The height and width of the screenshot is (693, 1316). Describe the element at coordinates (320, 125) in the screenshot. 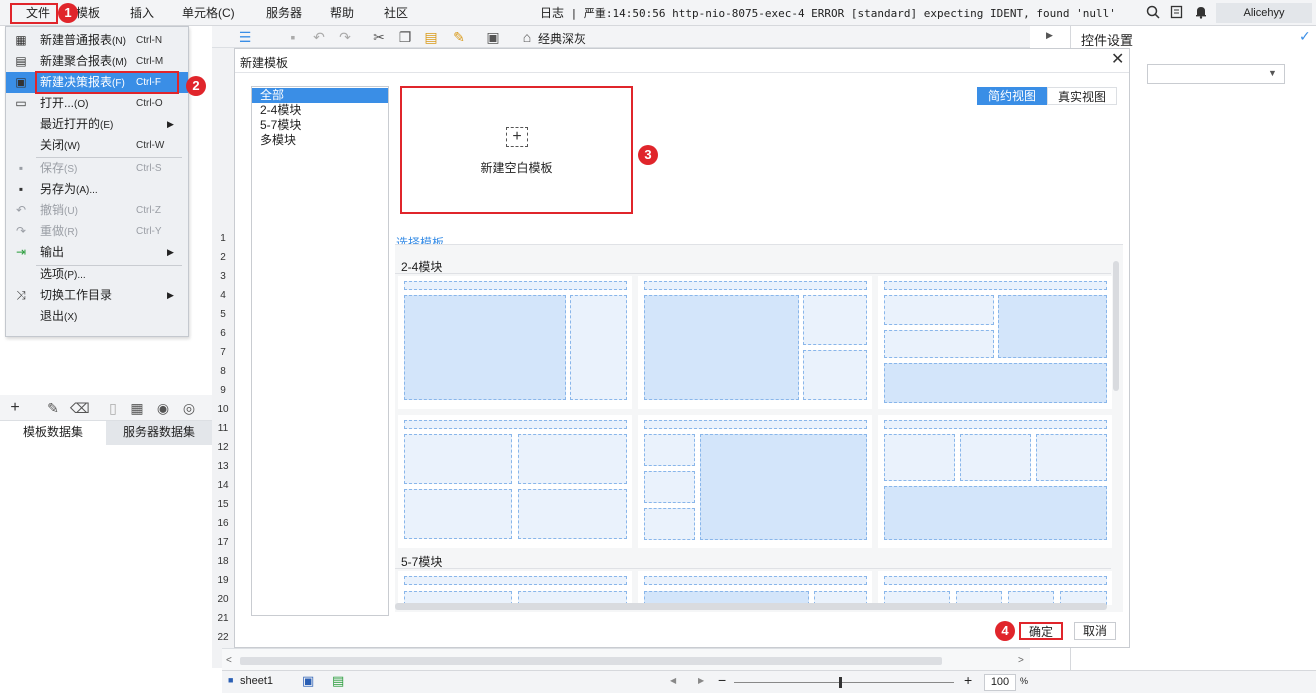

I see `category-item: 5-7模块` at that location.